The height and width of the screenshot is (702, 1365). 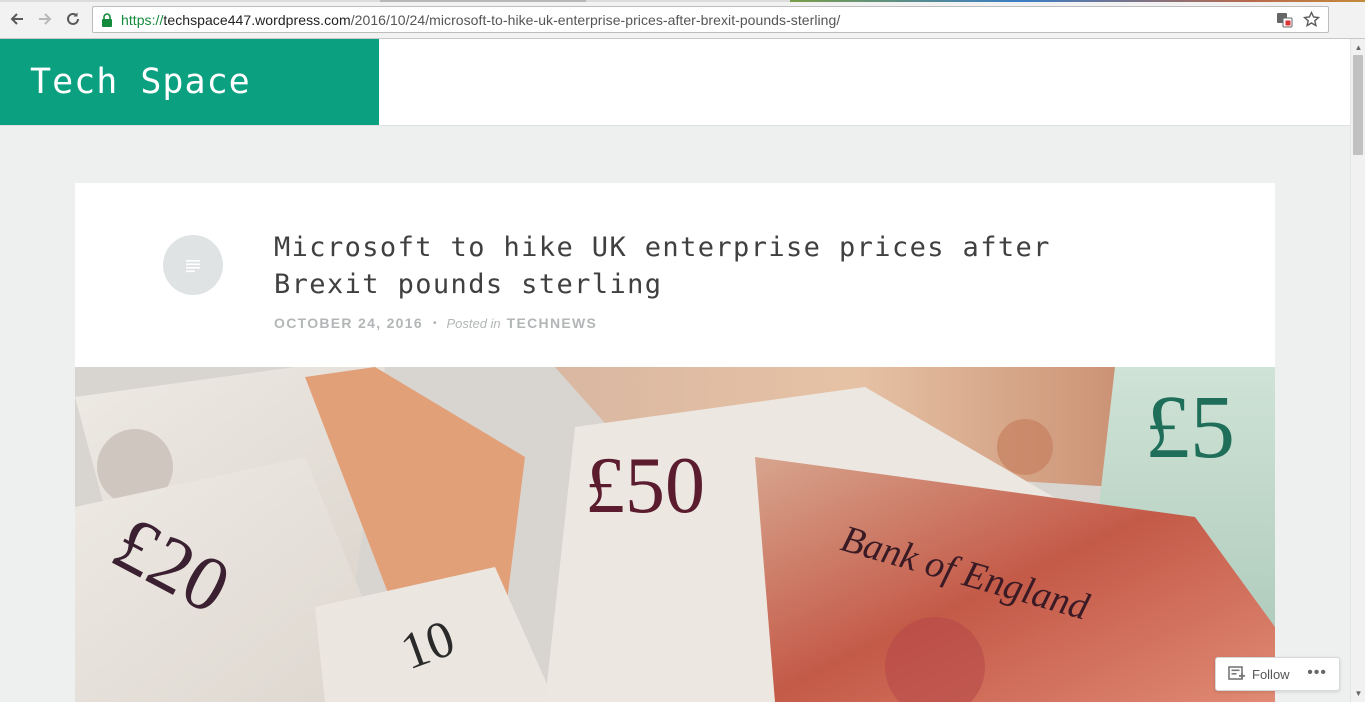 I want to click on post-date: October 24, 2016, so click(x=348, y=323).